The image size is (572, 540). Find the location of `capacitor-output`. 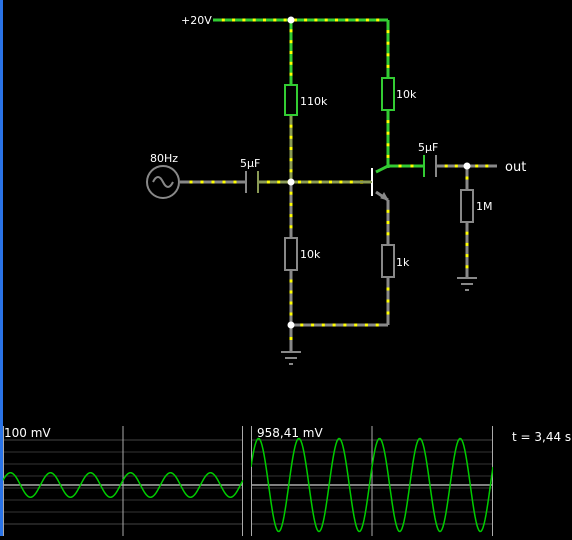

capacitor-output is located at coordinates (430, 166).